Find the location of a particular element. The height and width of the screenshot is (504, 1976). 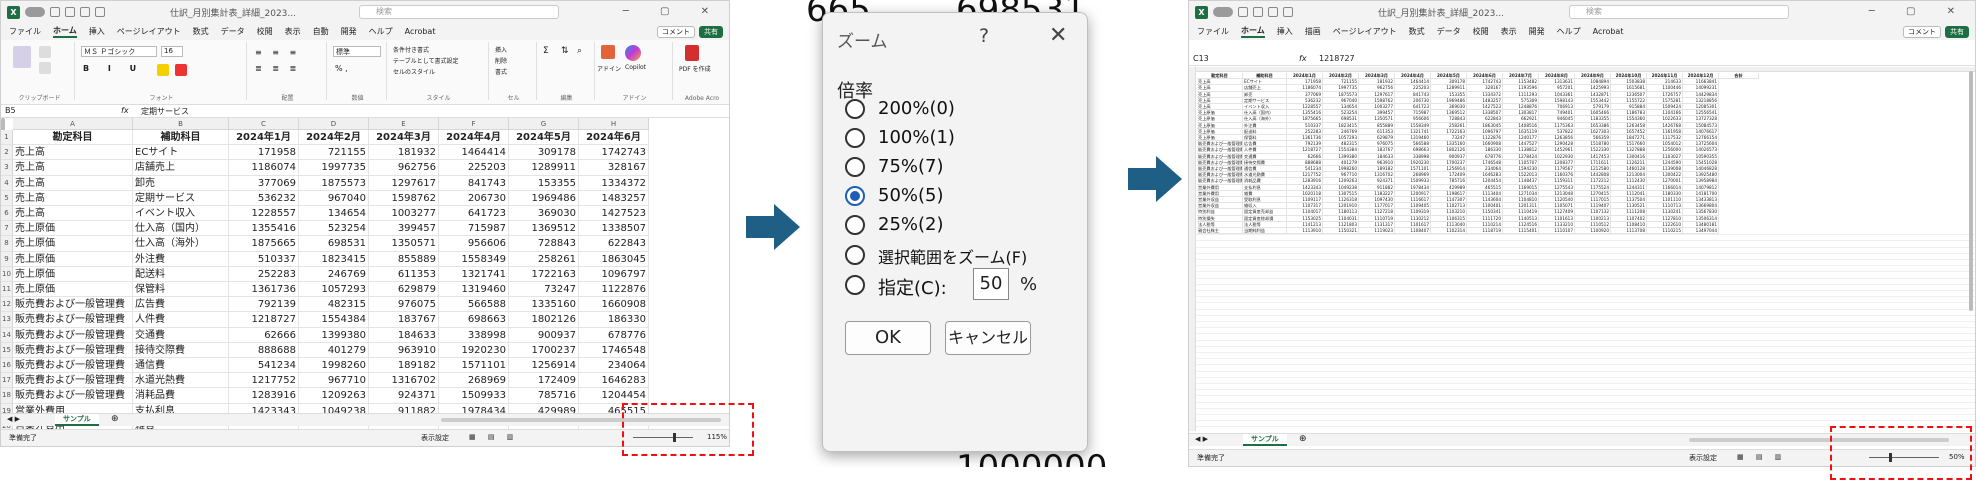

column-header: G is located at coordinates (544, 124).